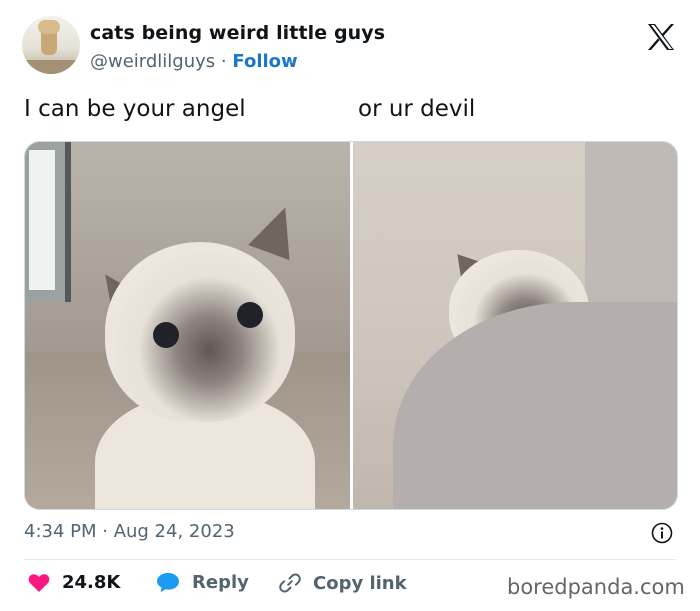 The height and width of the screenshot is (611, 700). Describe the element at coordinates (42, 220) in the screenshot. I see `window-glass` at that location.